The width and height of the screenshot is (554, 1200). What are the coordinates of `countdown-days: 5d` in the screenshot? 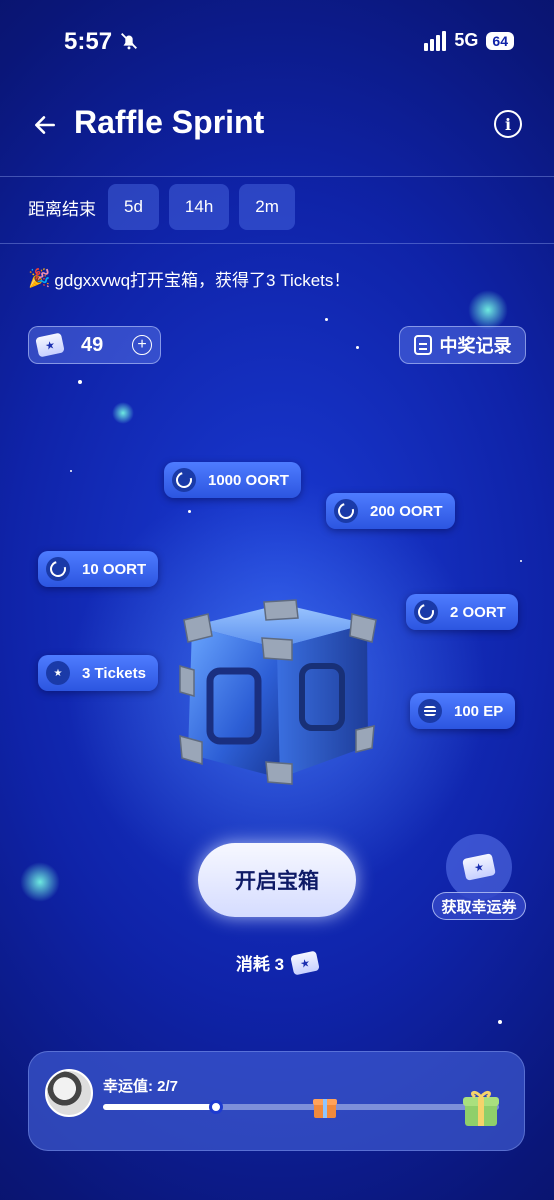 It's located at (133, 207).